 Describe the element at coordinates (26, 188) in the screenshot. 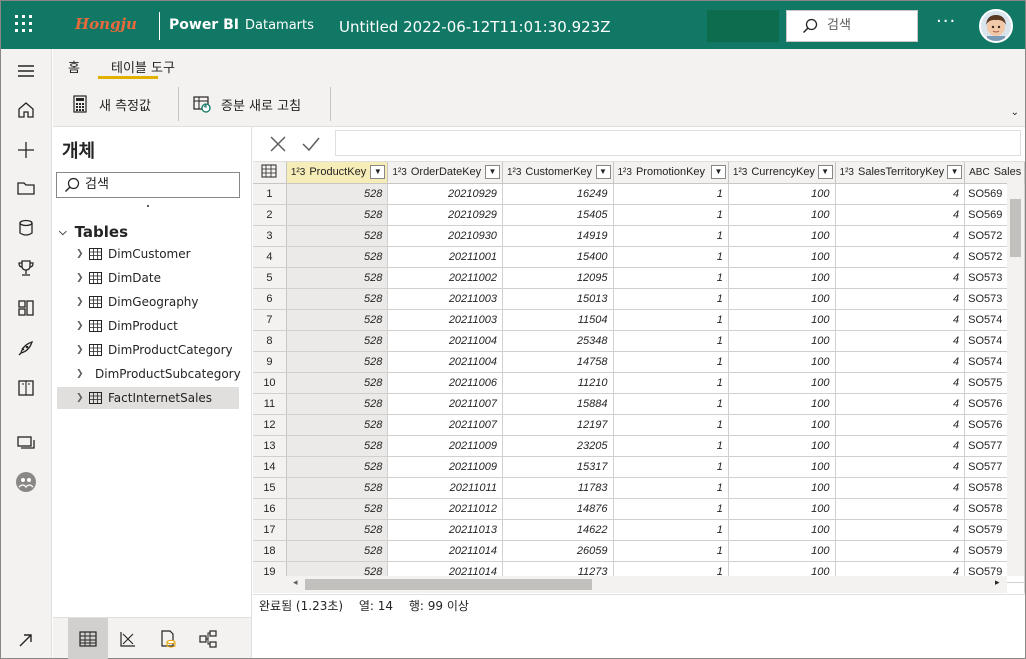

I see `browse-folder-icon` at that location.